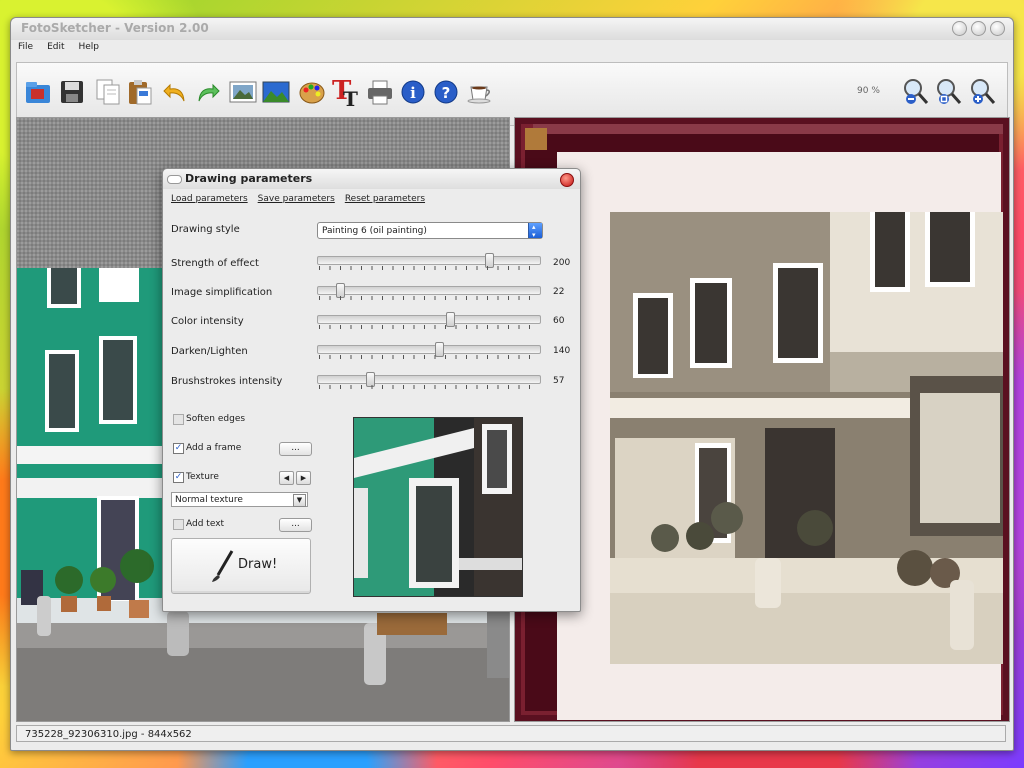 This screenshot has width=1024, height=768. What do you see at coordinates (303, 478) in the screenshot?
I see `texture-next-button: ▶` at bounding box center [303, 478].